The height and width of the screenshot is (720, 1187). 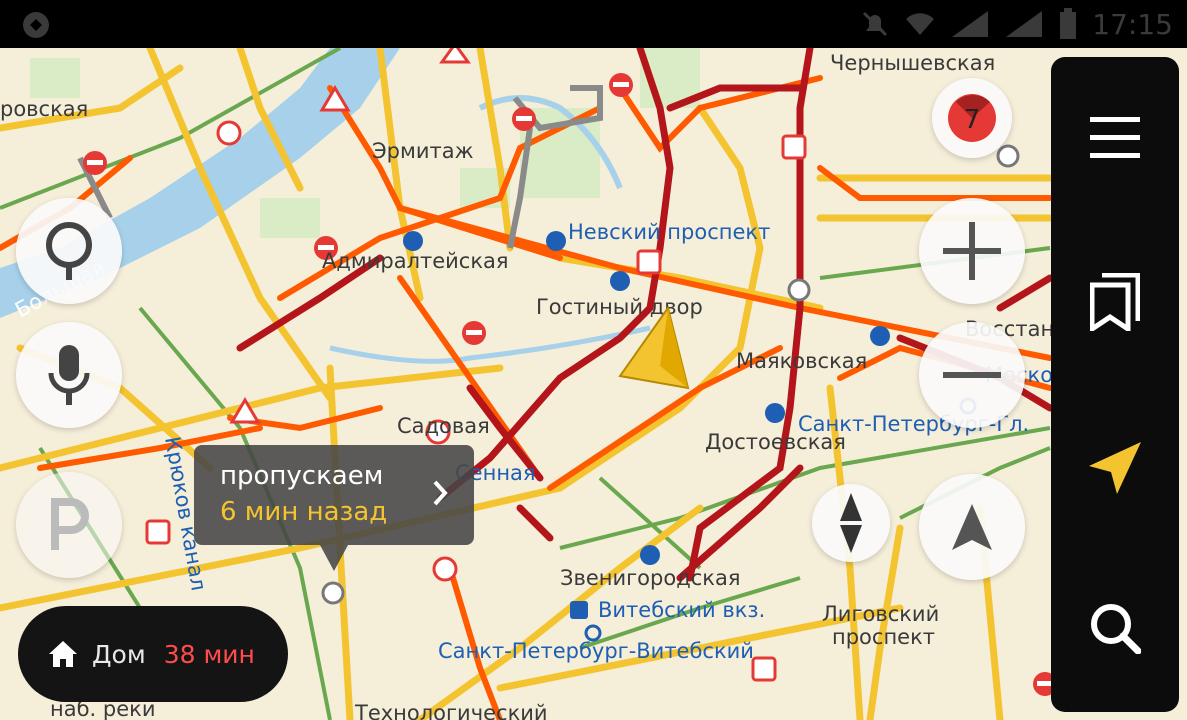 I want to click on microphone-icon, so click(x=69, y=375).